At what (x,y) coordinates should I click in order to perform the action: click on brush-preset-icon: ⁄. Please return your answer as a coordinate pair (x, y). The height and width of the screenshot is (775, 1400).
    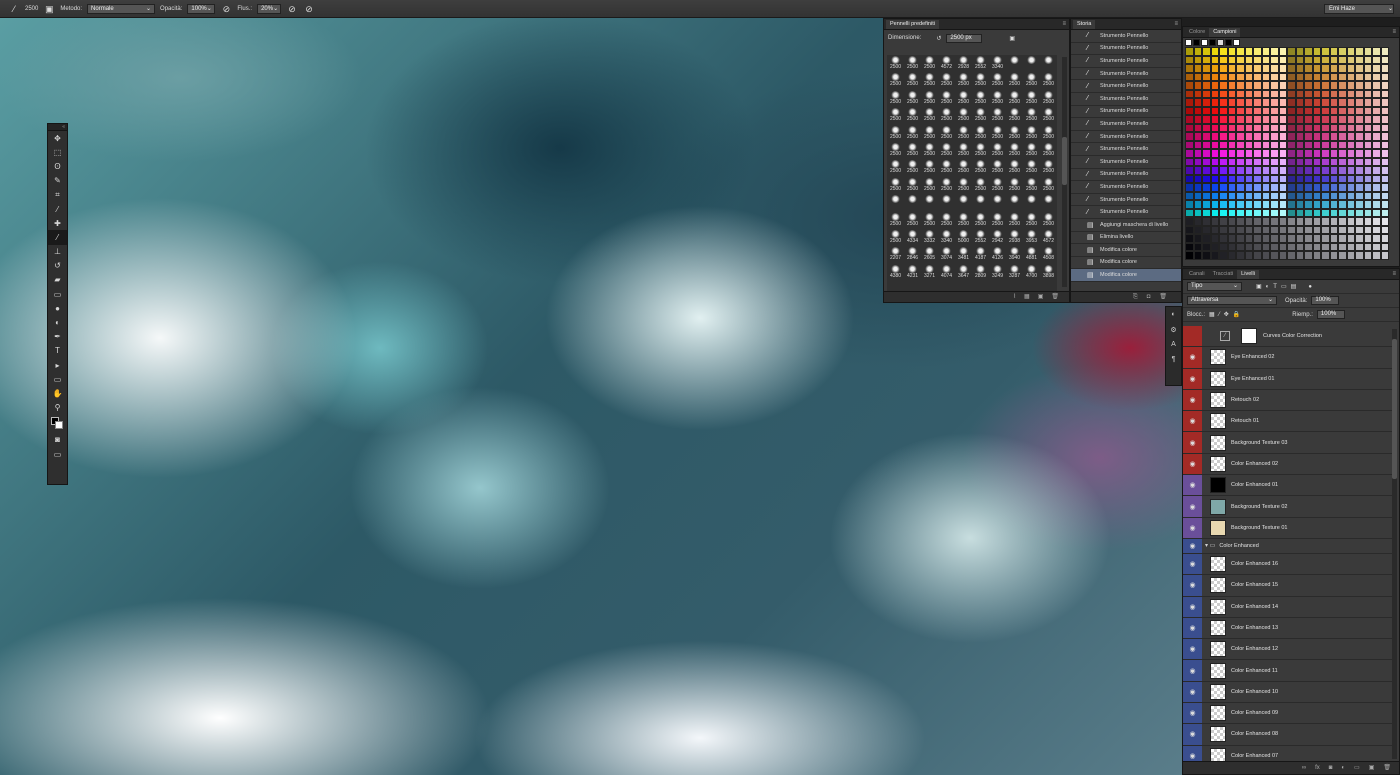
    Looking at the image, I should click on (14, 9).